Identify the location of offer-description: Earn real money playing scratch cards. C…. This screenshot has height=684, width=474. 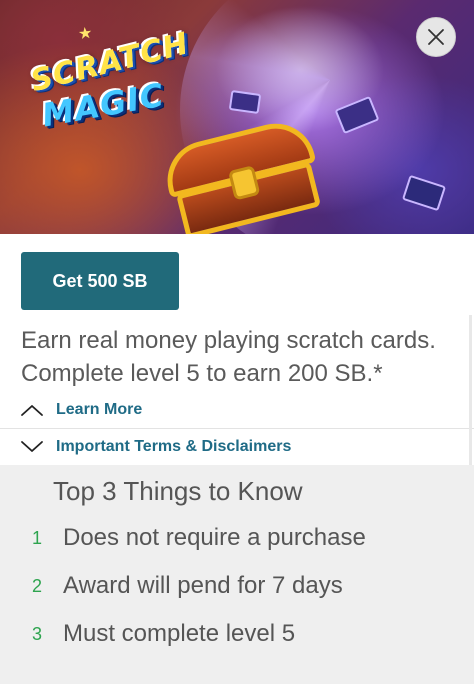
(243, 357).